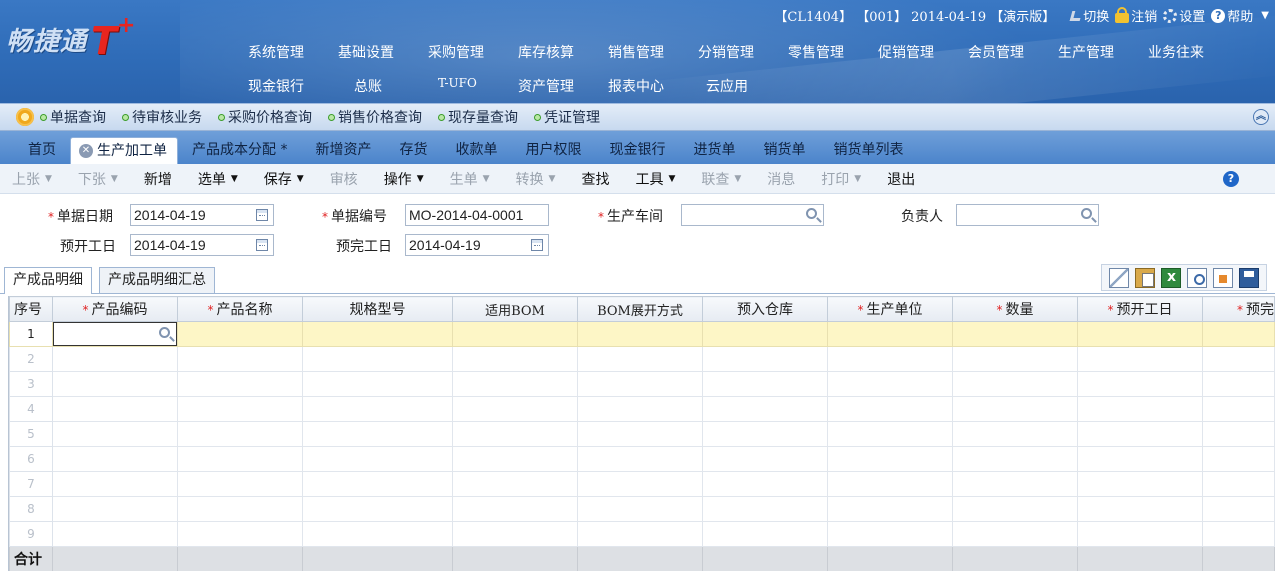 This screenshot has width=1275, height=575. Describe the element at coordinates (1015, 309) in the screenshot. I see `col-header: * 数量` at that location.